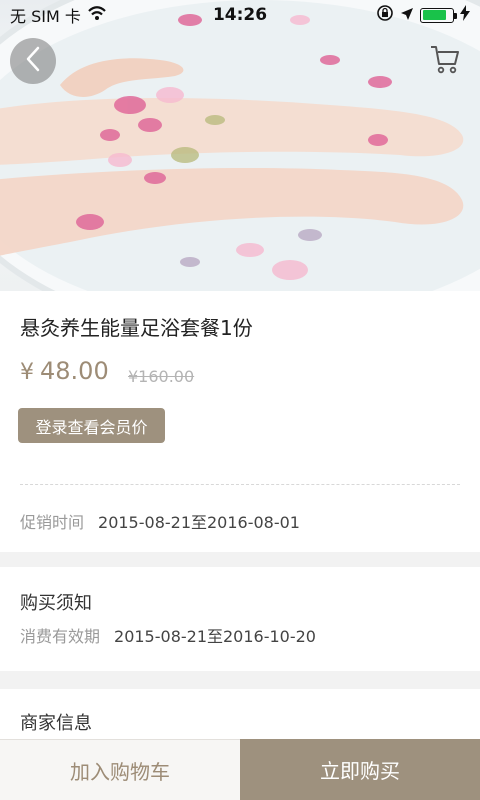  What do you see at coordinates (56, 723) in the screenshot?
I see `merchant-info-title: 商家信息` at bounding box center [56, 723].